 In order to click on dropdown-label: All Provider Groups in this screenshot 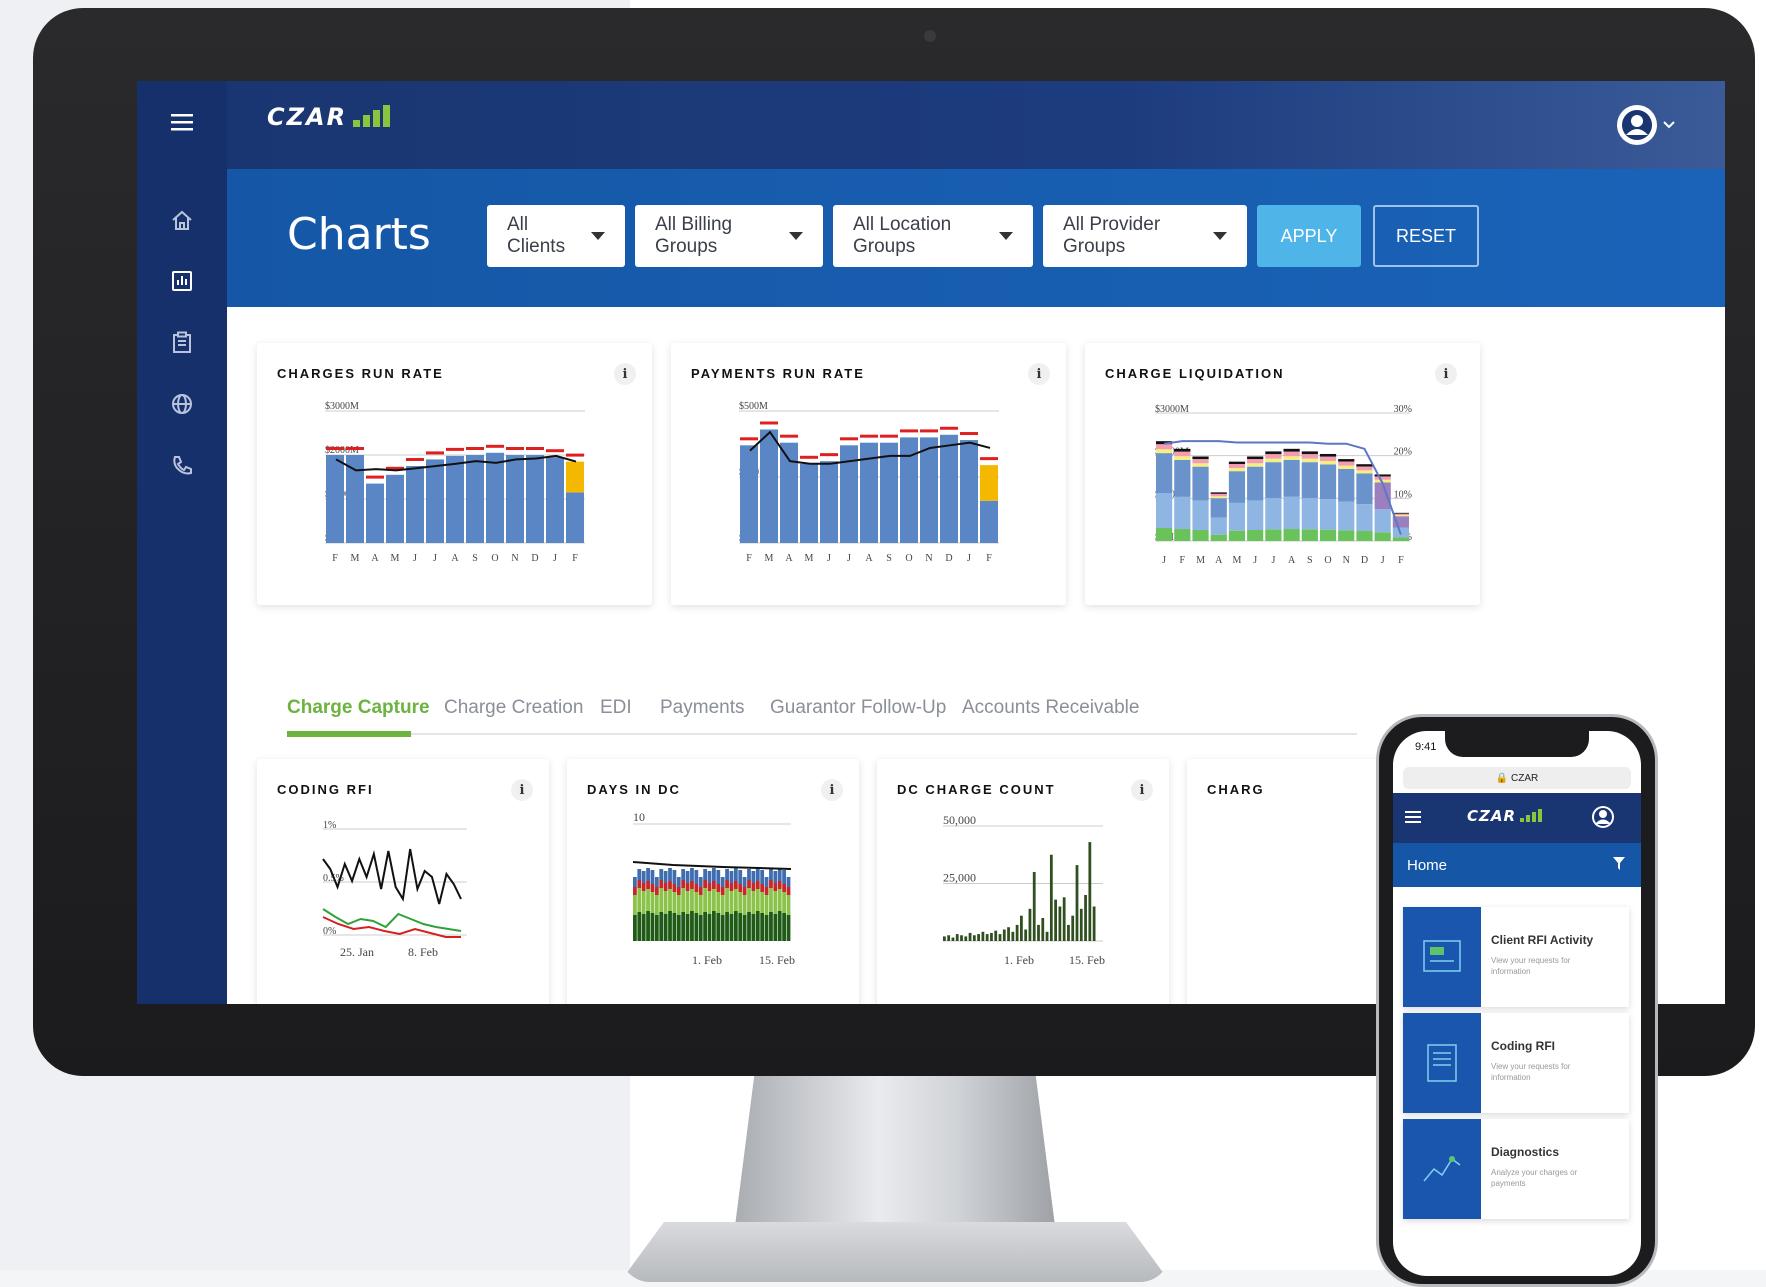, I will do `click(1112, 235)`.